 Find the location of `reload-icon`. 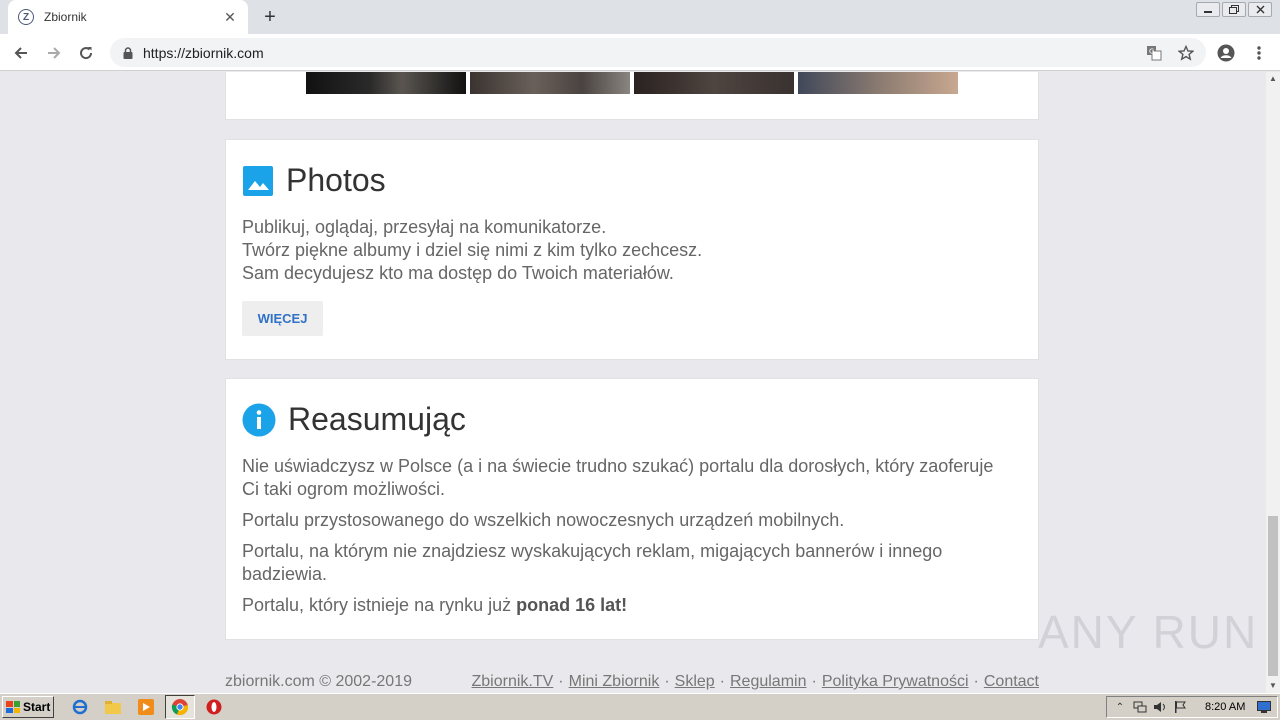

reload-icon is located at coordinates (86, 53).